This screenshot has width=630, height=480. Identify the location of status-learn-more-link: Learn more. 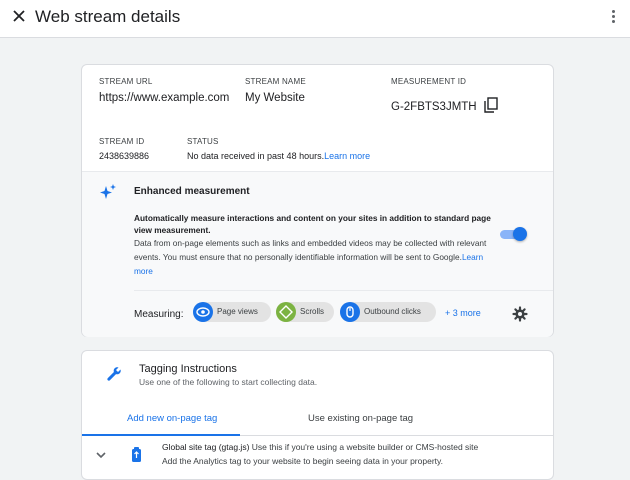
(347, 156).